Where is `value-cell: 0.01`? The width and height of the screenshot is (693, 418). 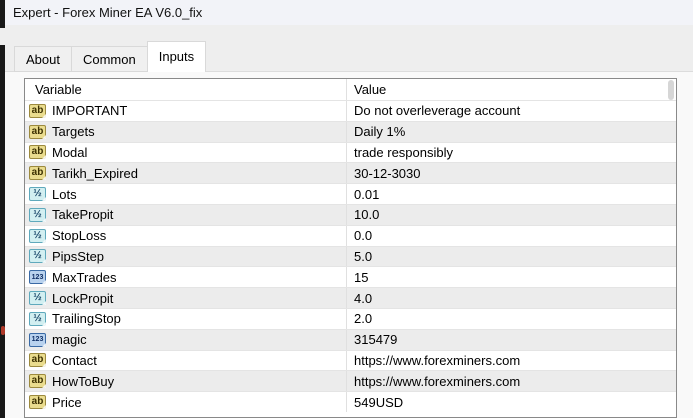
value-cell: 0.01 is located at coordinates (511, 194).